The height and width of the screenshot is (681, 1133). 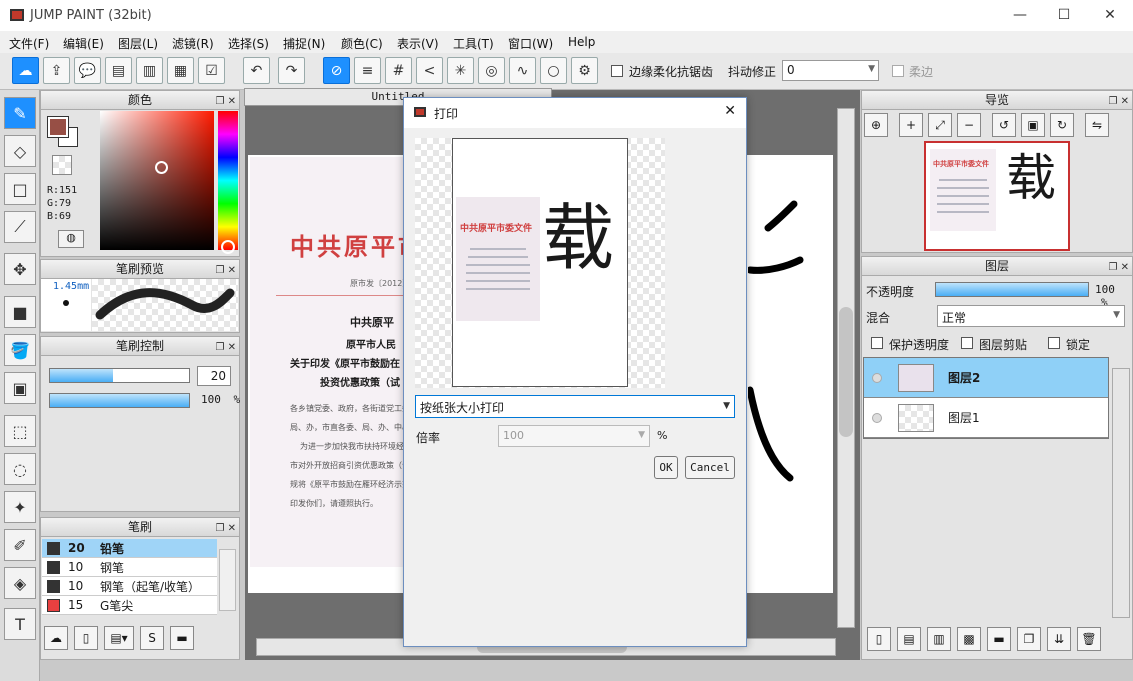 What do you see at coordinates (911, 125) in the screenshot?
I see `zoom-in-icon: +` at bounding box center [911, 125].